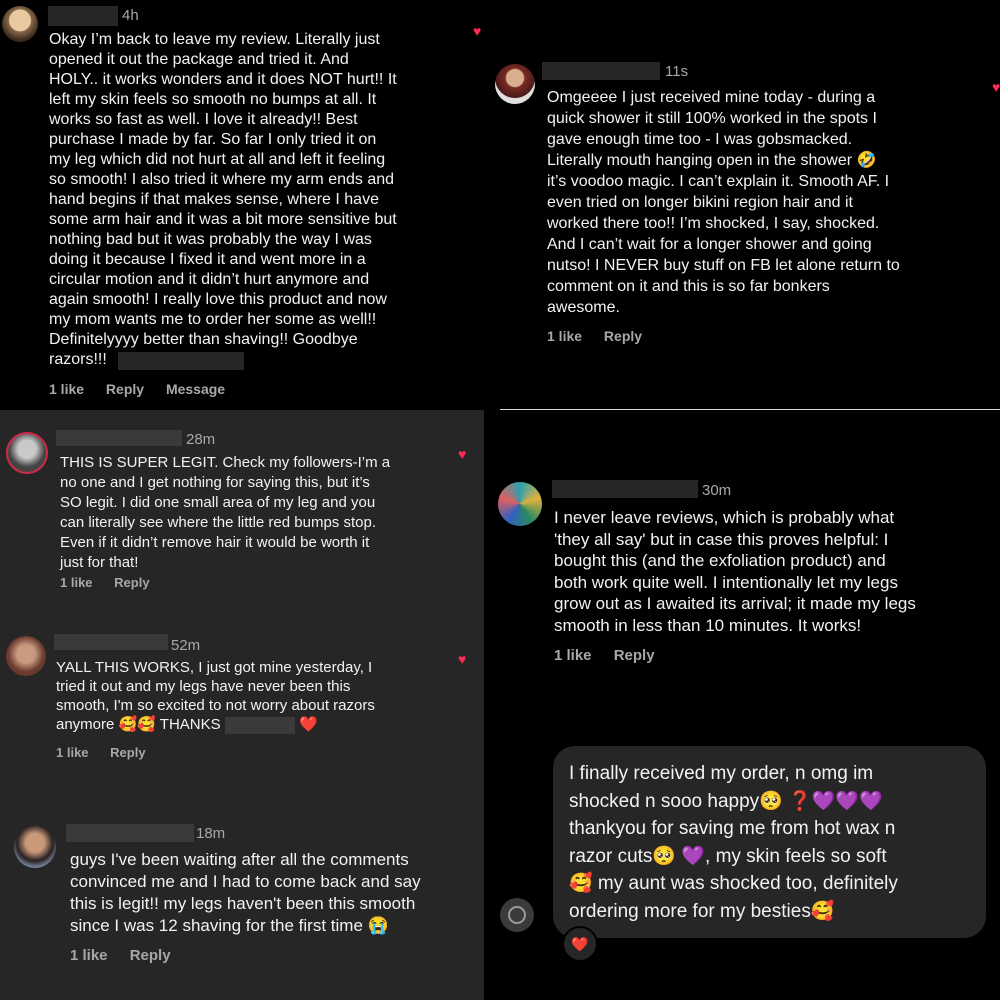  Describe the element at coordinates (130, 15) in the screenshot. I see `comment-timestamp: 4h` at that location.